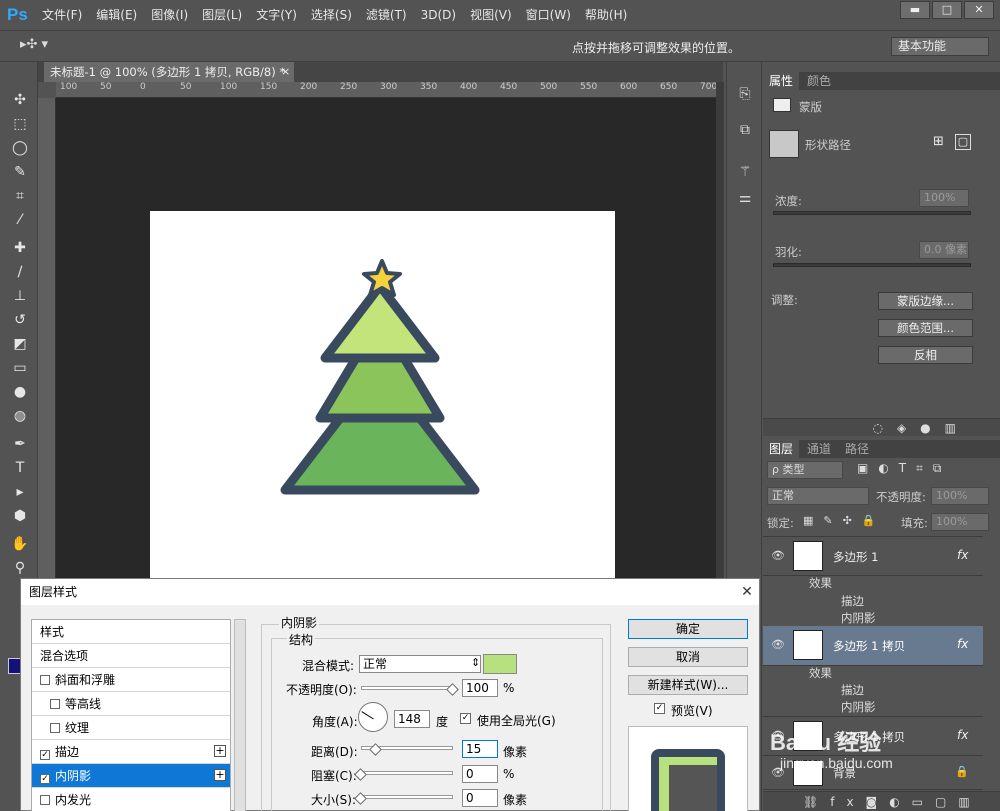  Describe the element at coordinates (420, 664) in the screenshot. I see `blend-mode-select: 正常` at that location.